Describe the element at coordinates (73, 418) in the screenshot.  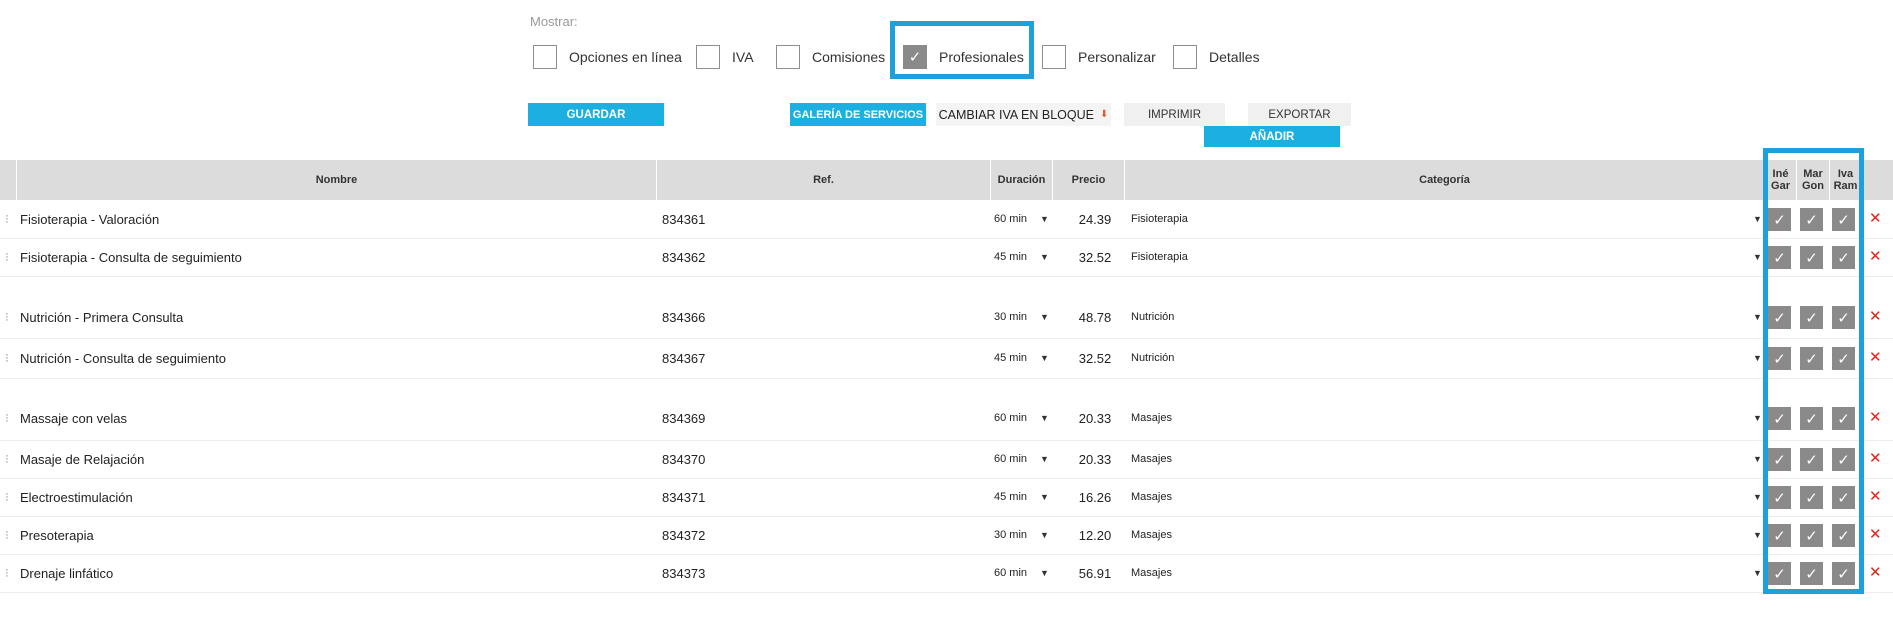
I see `service-name: Massaje con velas` at that location.